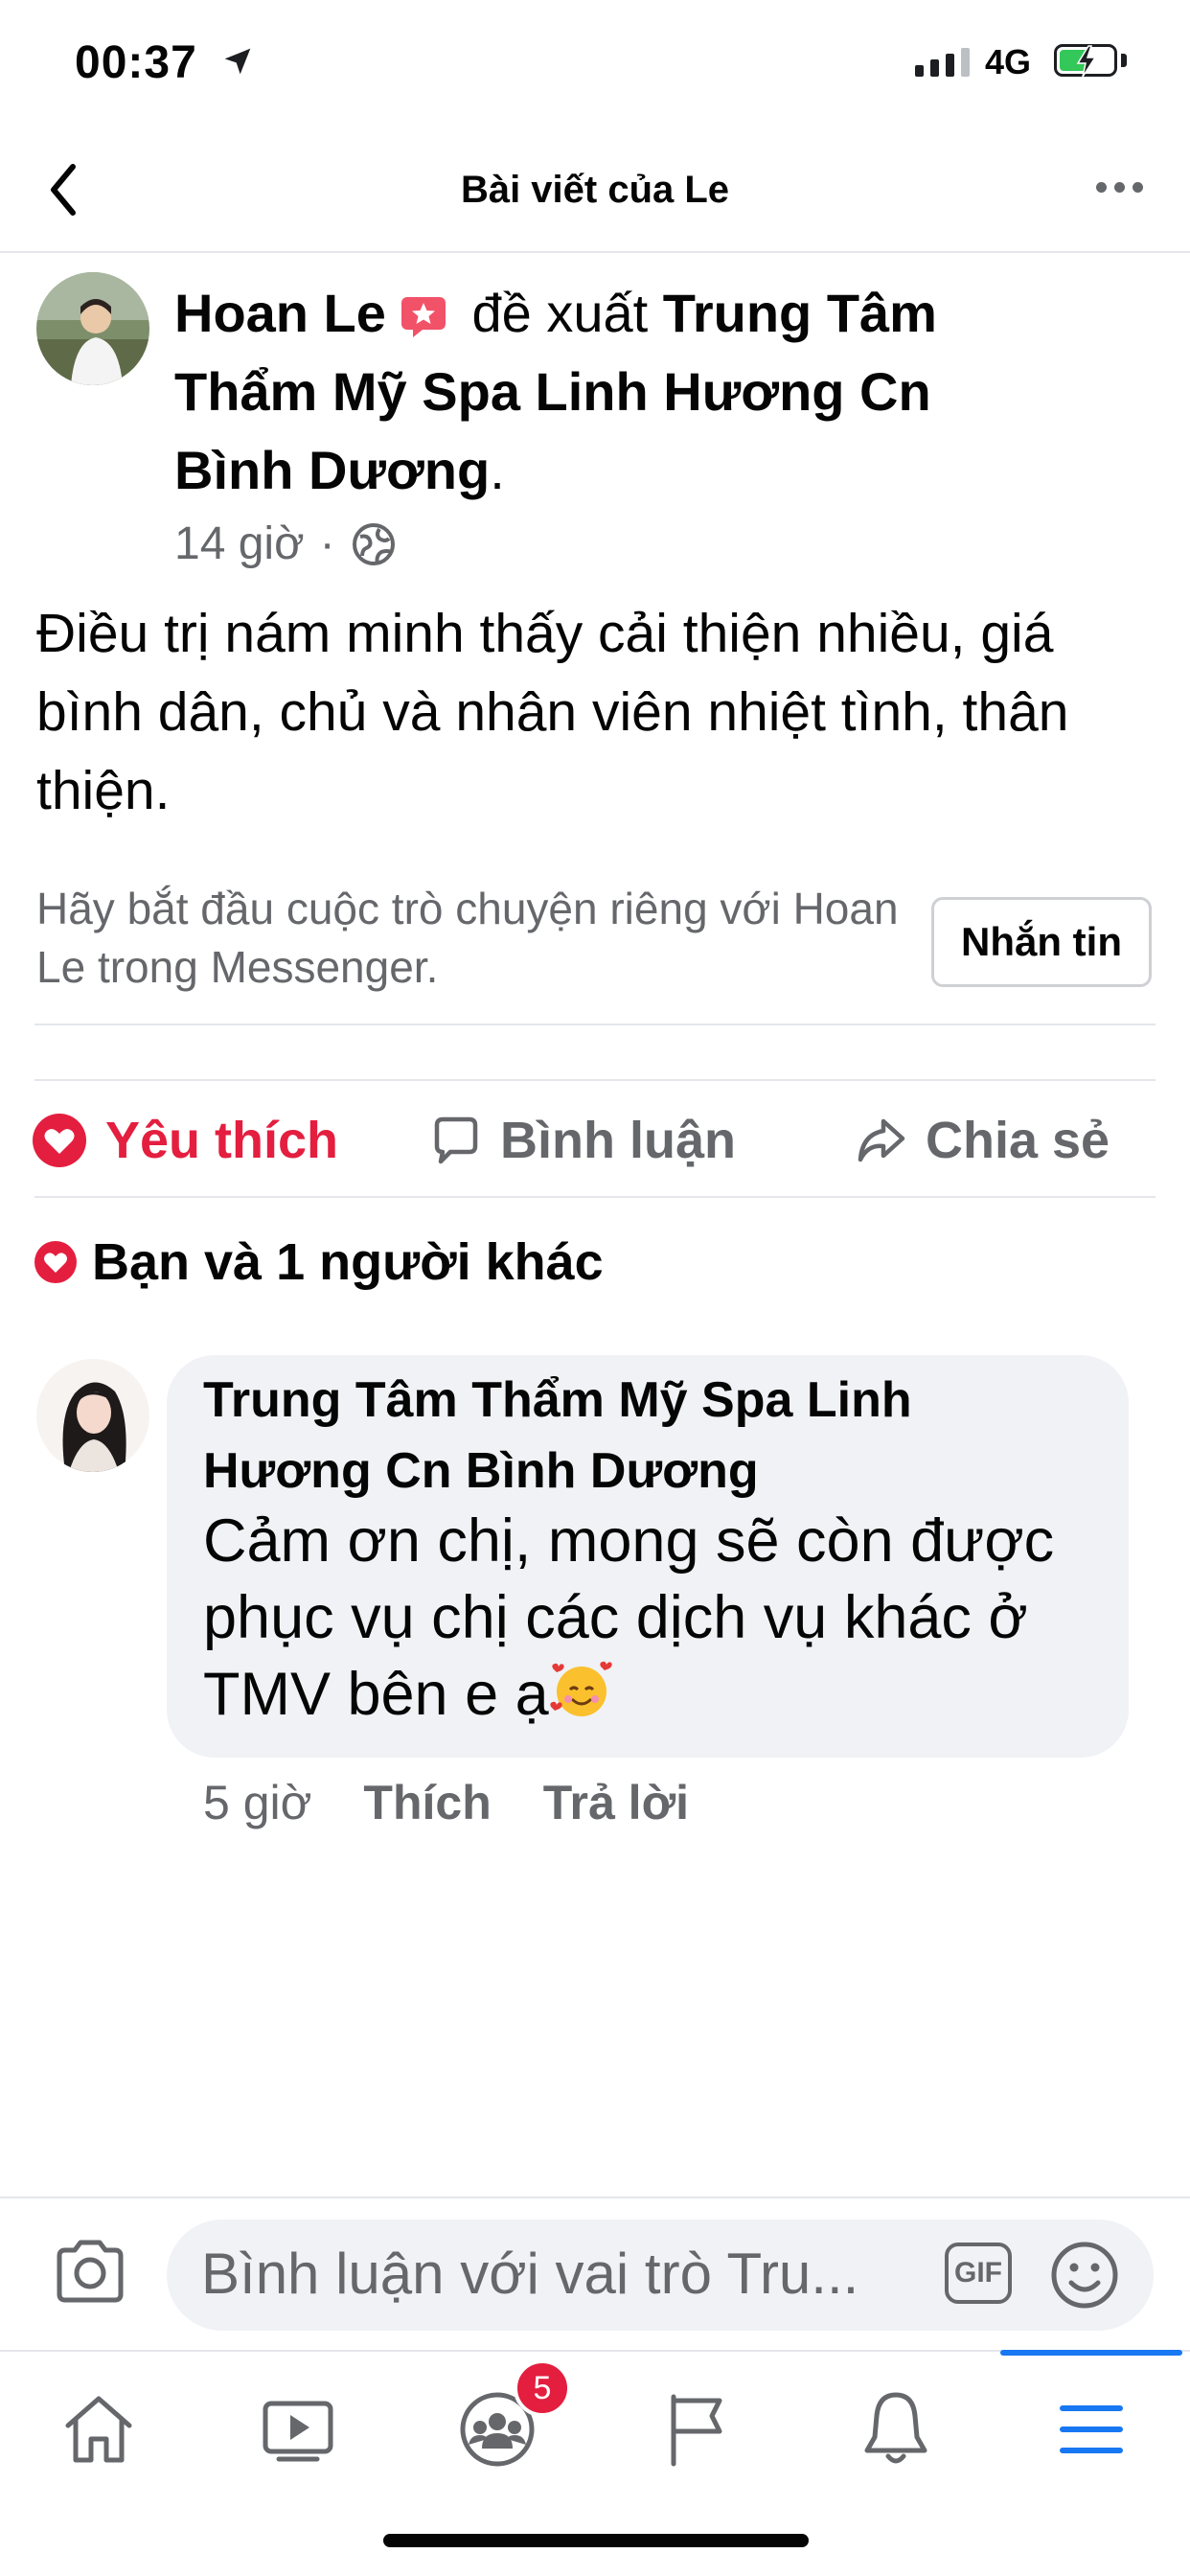 The width and height of the screenshot is (1190, 2576). What do you see at coordinates (498, 470) in the screenshot?
I see `period: .` at bounding box center [498, 470].